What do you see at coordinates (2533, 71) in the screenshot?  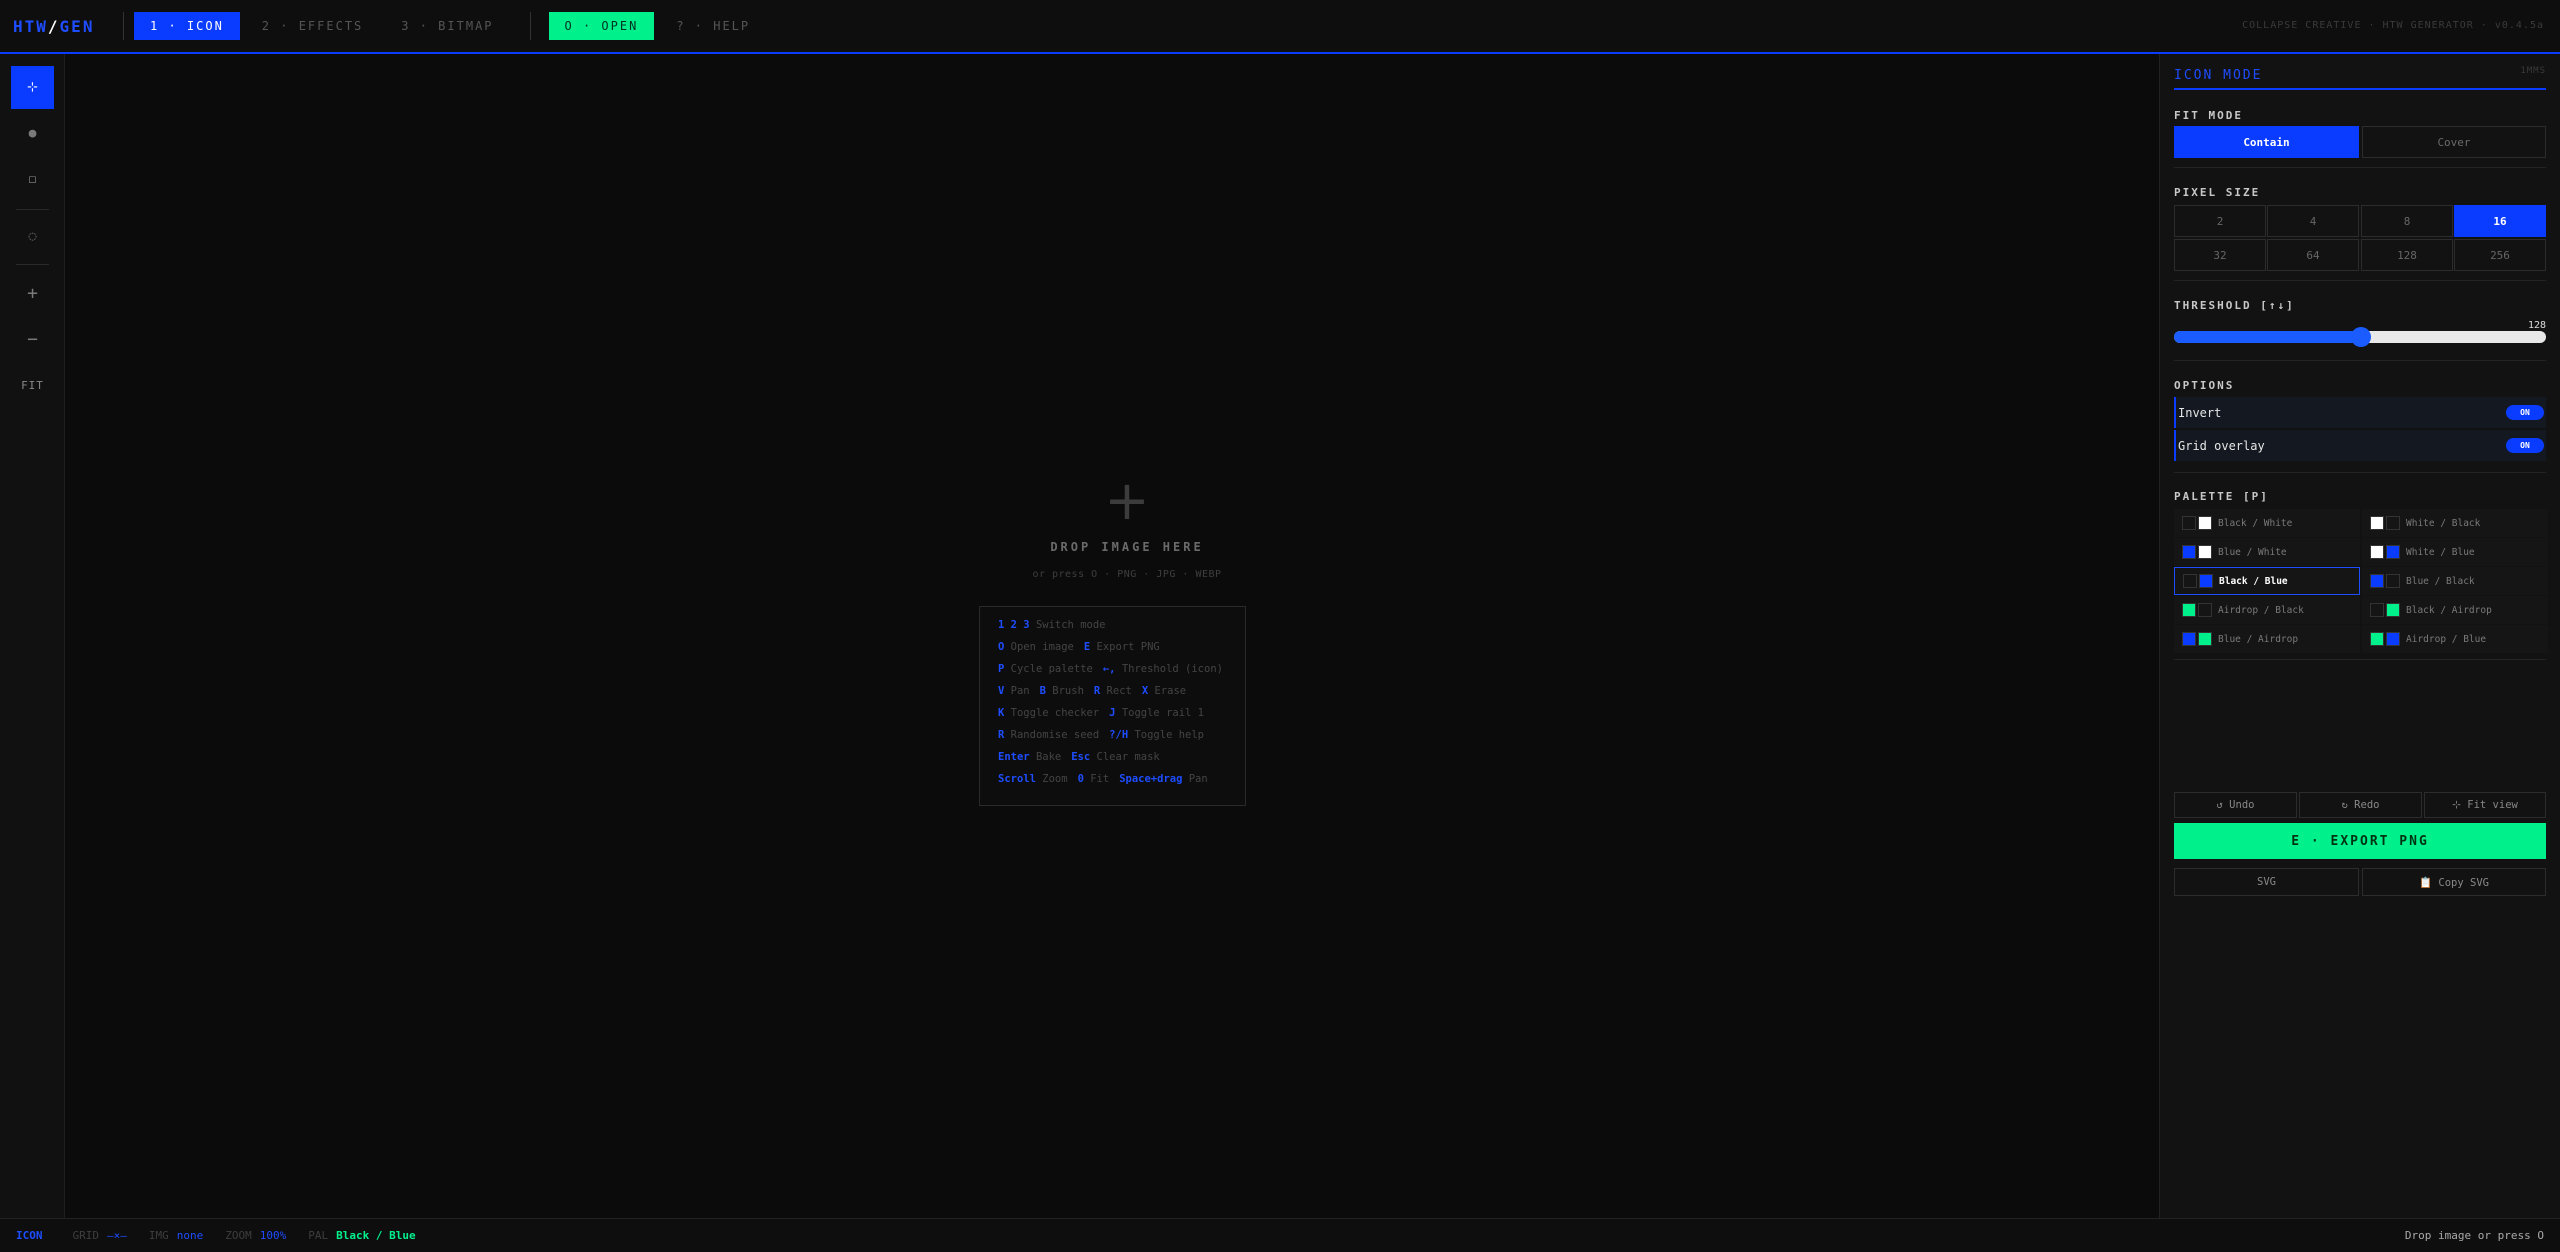 I see `panel-hint: 1MMS` at bounding box center [2533, 71].